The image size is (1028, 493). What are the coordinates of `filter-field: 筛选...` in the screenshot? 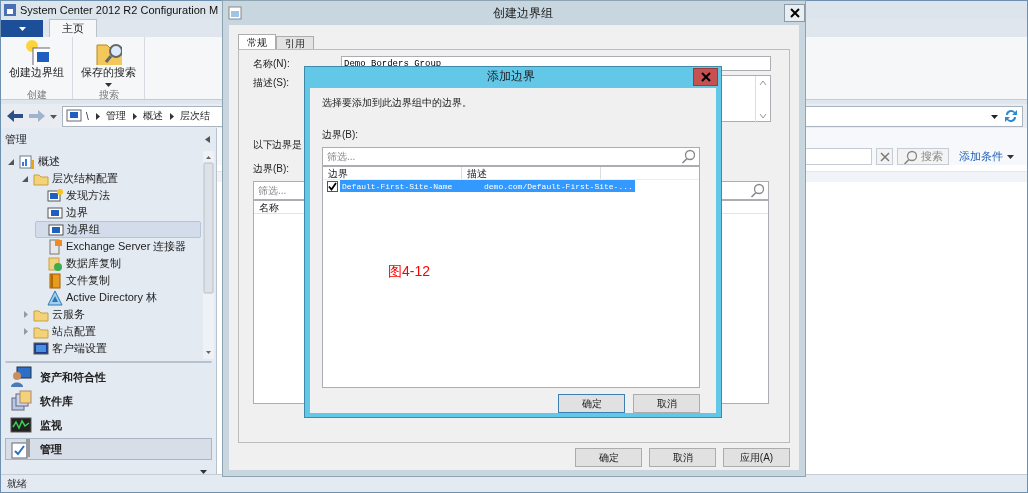 It's located at (511, 156).